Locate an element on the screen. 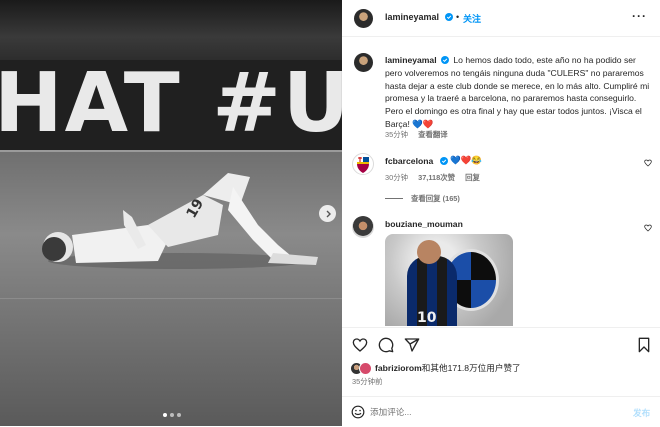  replies-line is located at coordinates (394, 198).